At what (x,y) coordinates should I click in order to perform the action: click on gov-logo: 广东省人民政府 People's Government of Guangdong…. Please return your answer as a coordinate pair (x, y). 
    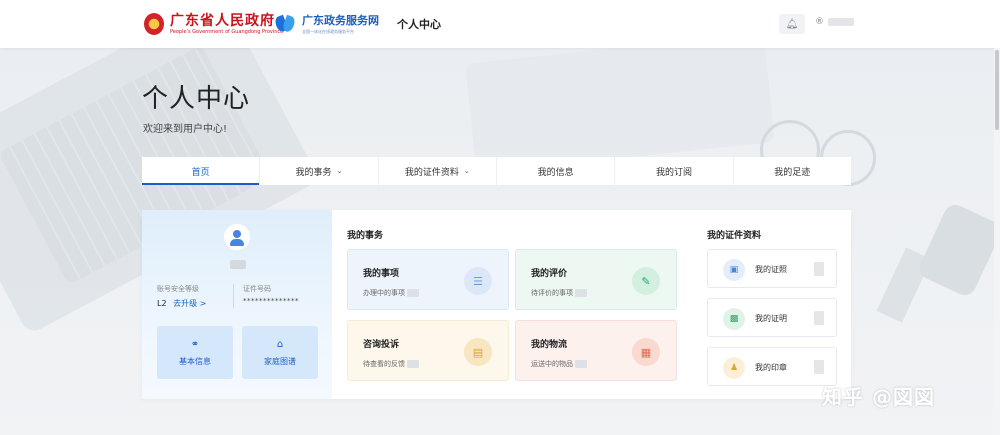
    Looking at the image, I should click on (213, 24).